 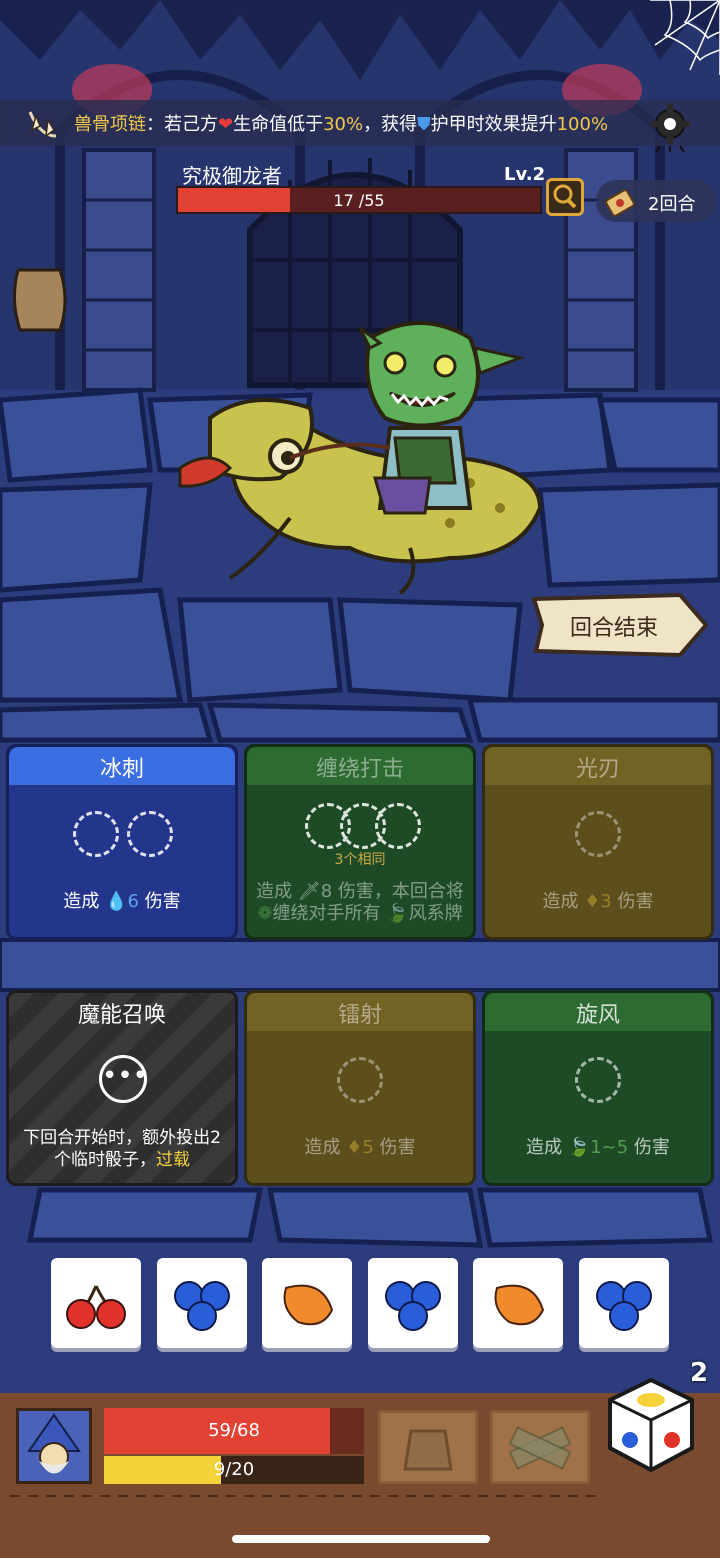 I want to click on item-slot-bag, so click(x=428, y=1447).